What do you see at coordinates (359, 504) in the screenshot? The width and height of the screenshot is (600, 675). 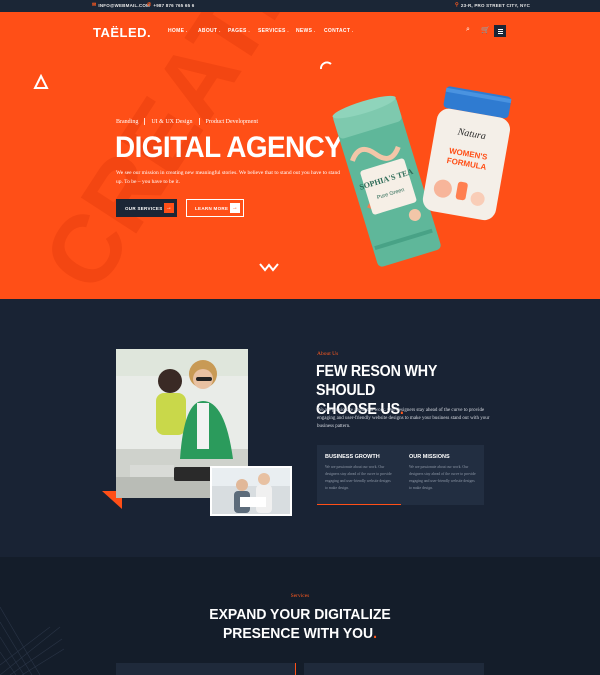 I see `card-accent-underline` at bounding box center [359, 504].